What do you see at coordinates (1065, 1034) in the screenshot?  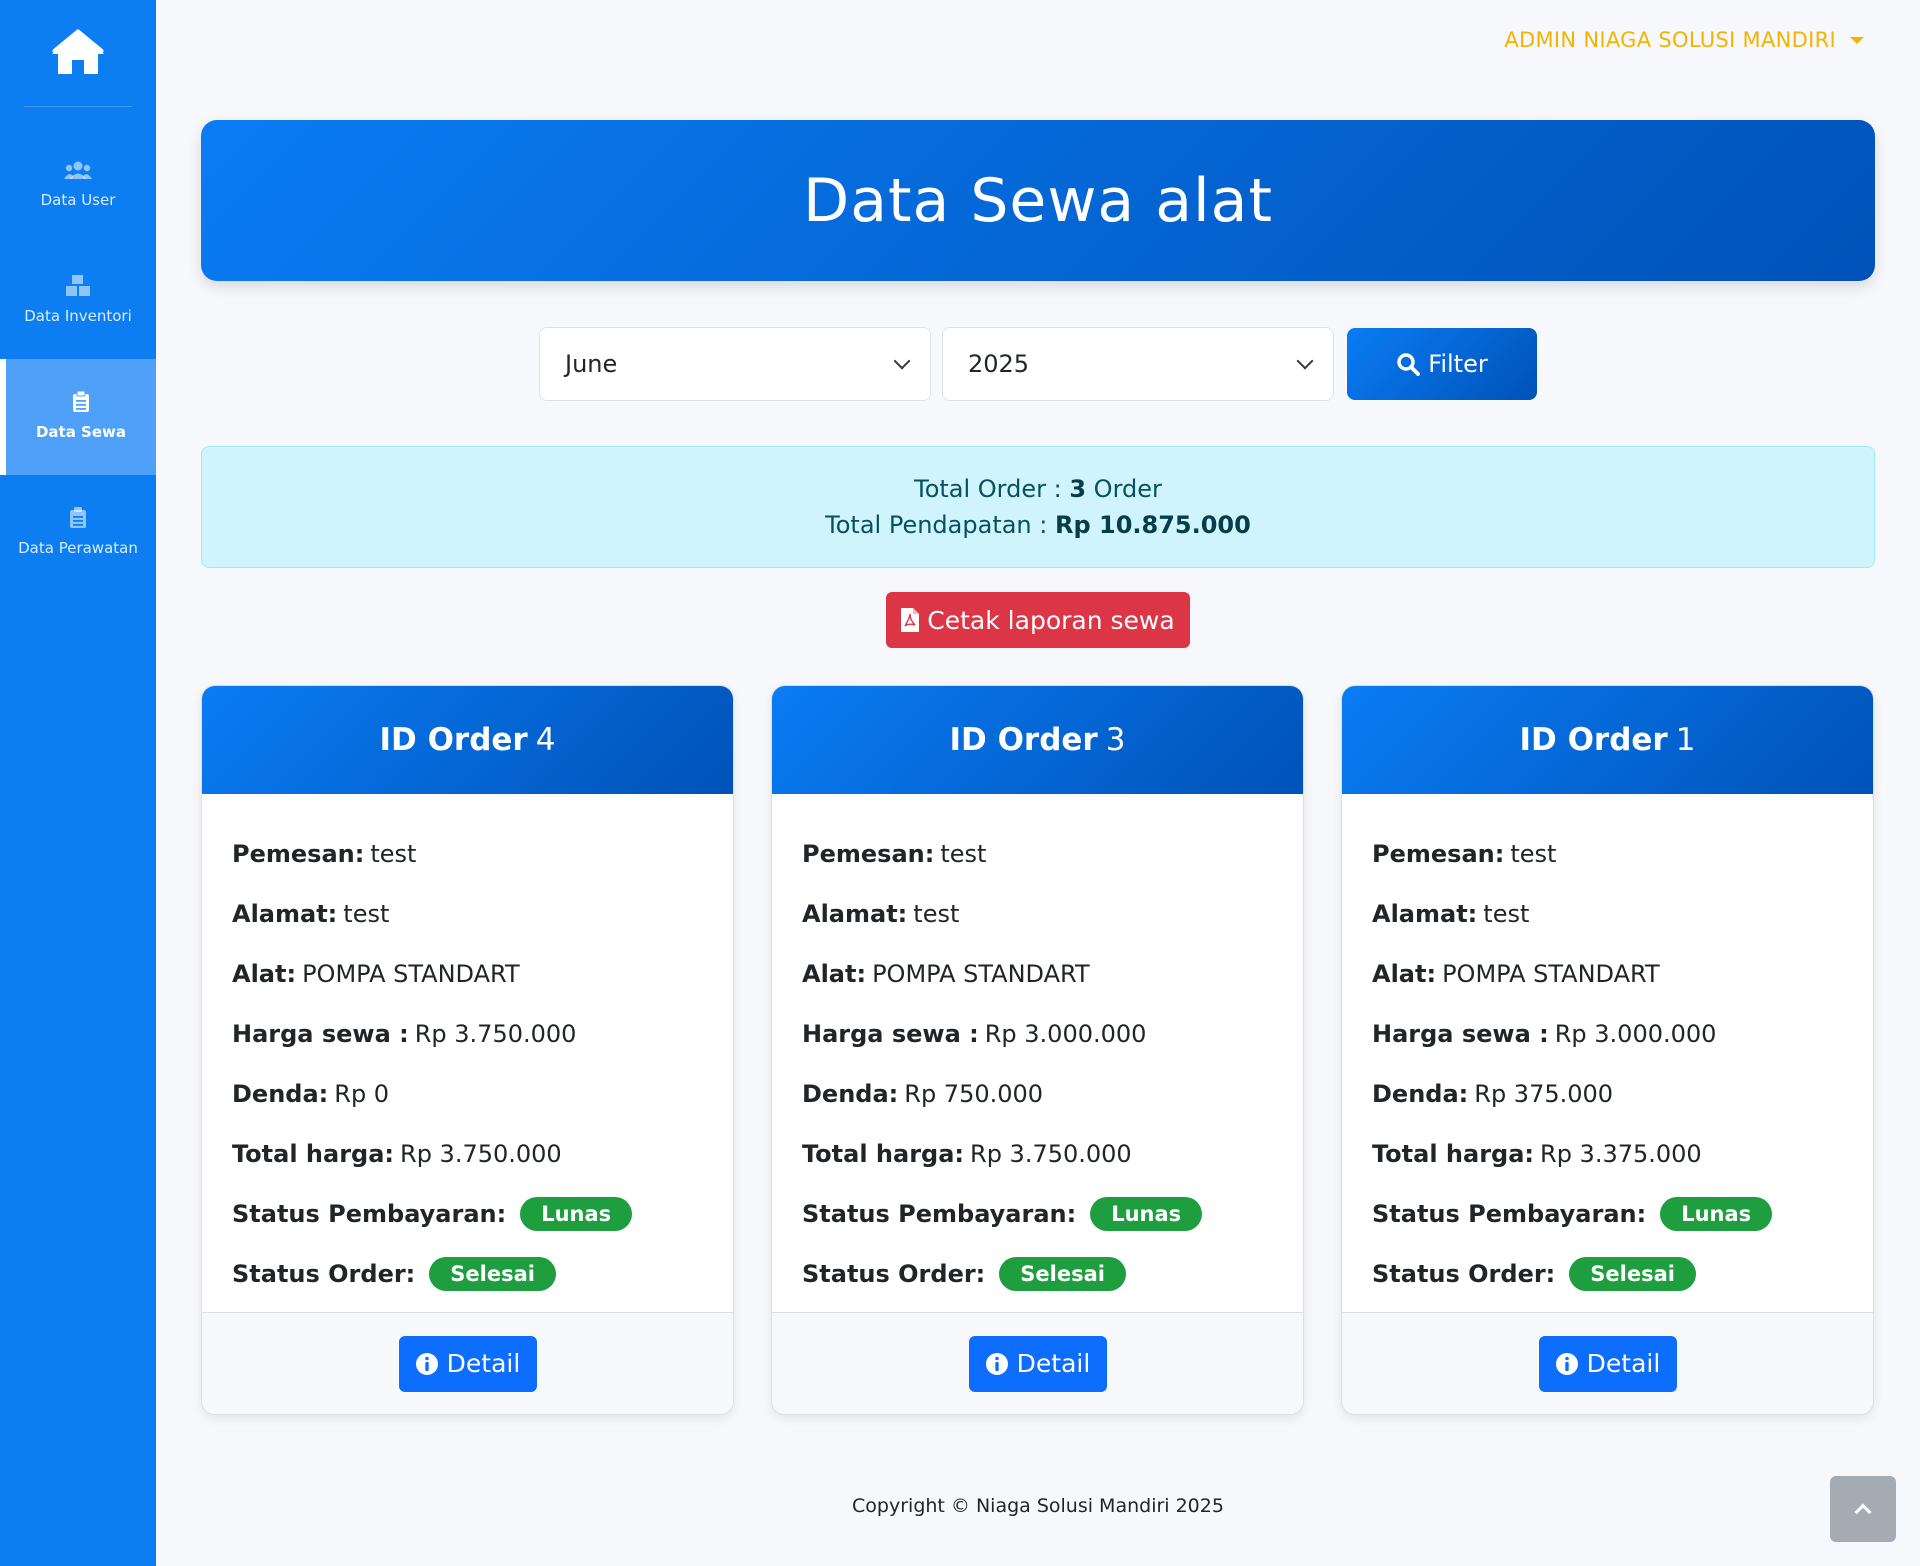 I see `harga-value: Rp 3.000.000` at bounding box center [1065, 1034].